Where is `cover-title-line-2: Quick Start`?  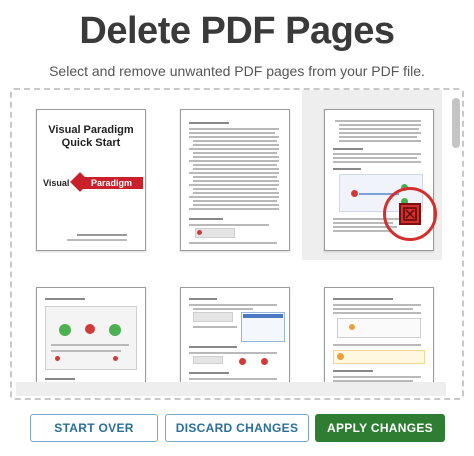 cover-title-line-2: Quick Start is located at coordinates (91, 143).